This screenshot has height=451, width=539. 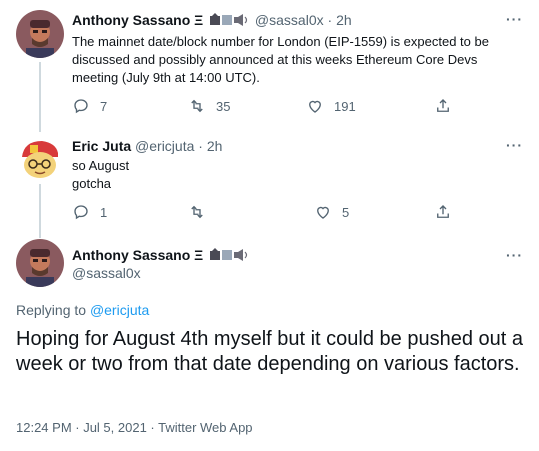 What do you see at coordinates (101, 165) in the screenshot?
I see `tweet-text-line: so August` at bounding box center [101, 165].